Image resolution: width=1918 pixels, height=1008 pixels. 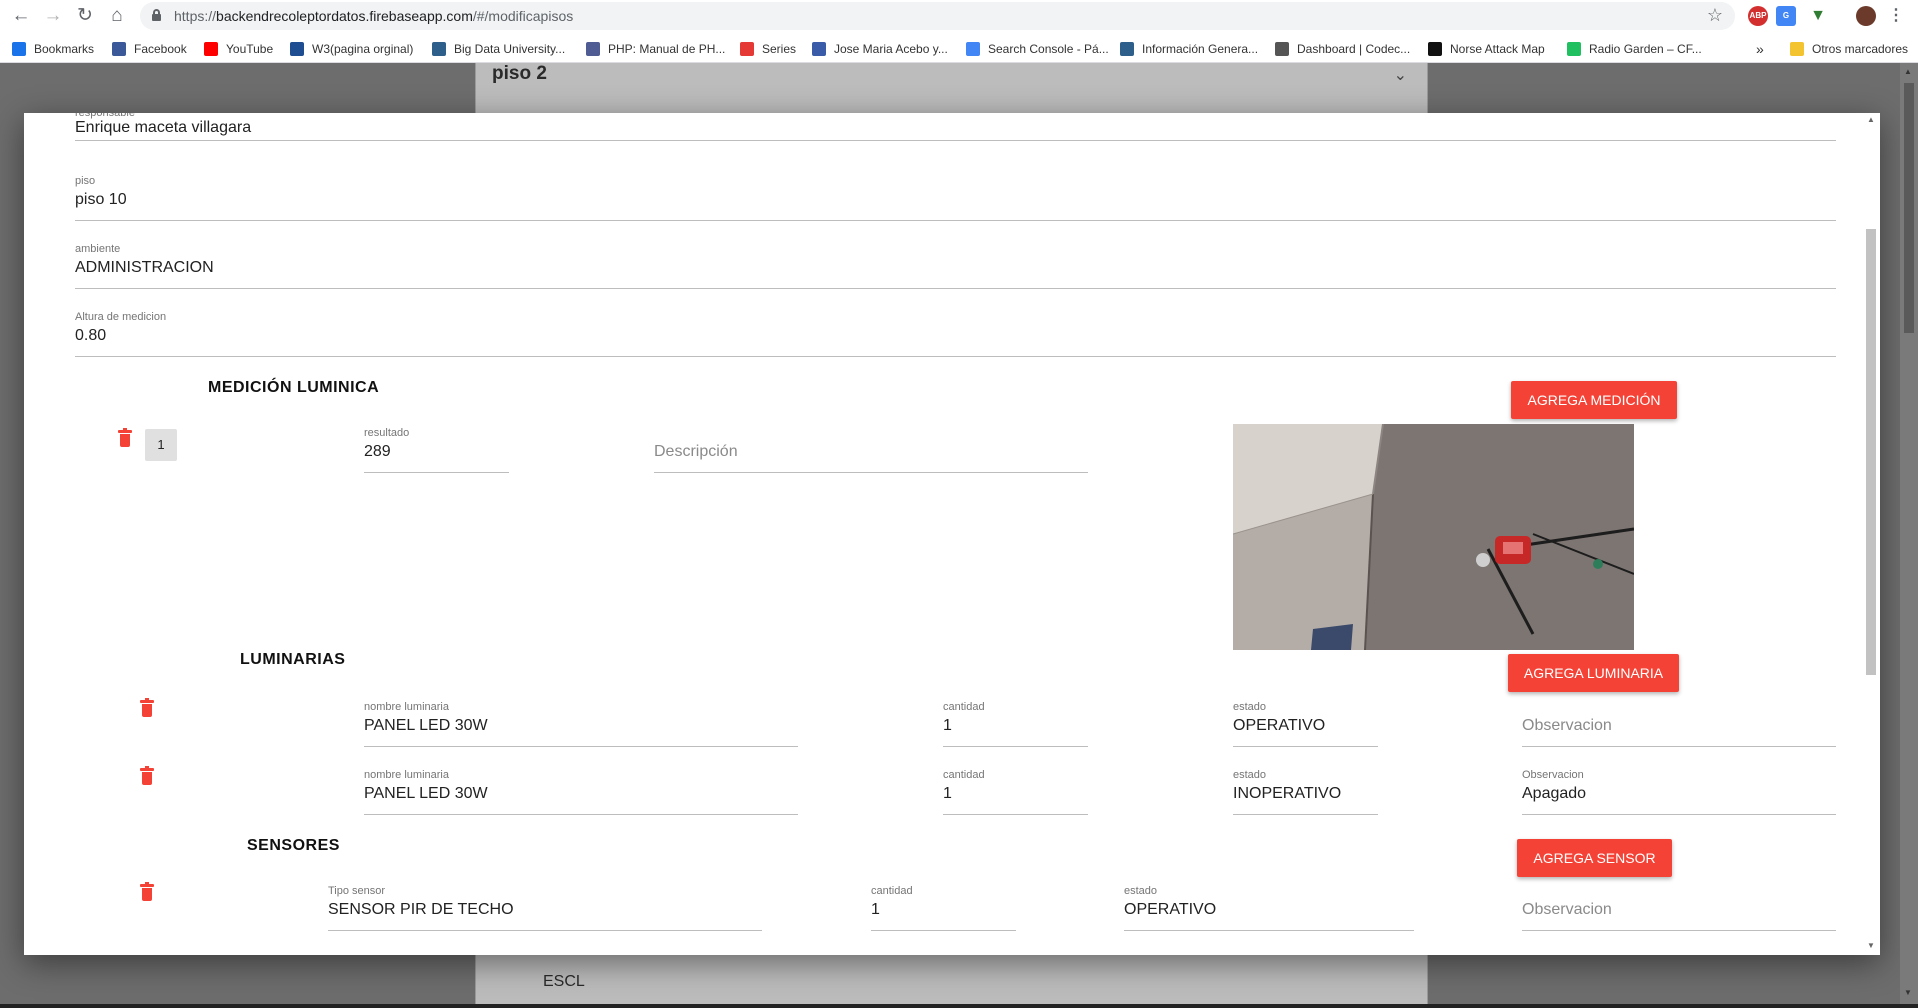 I want to click on bookmark-norse: Norse Attack Map, so click(x=1486, y=49).